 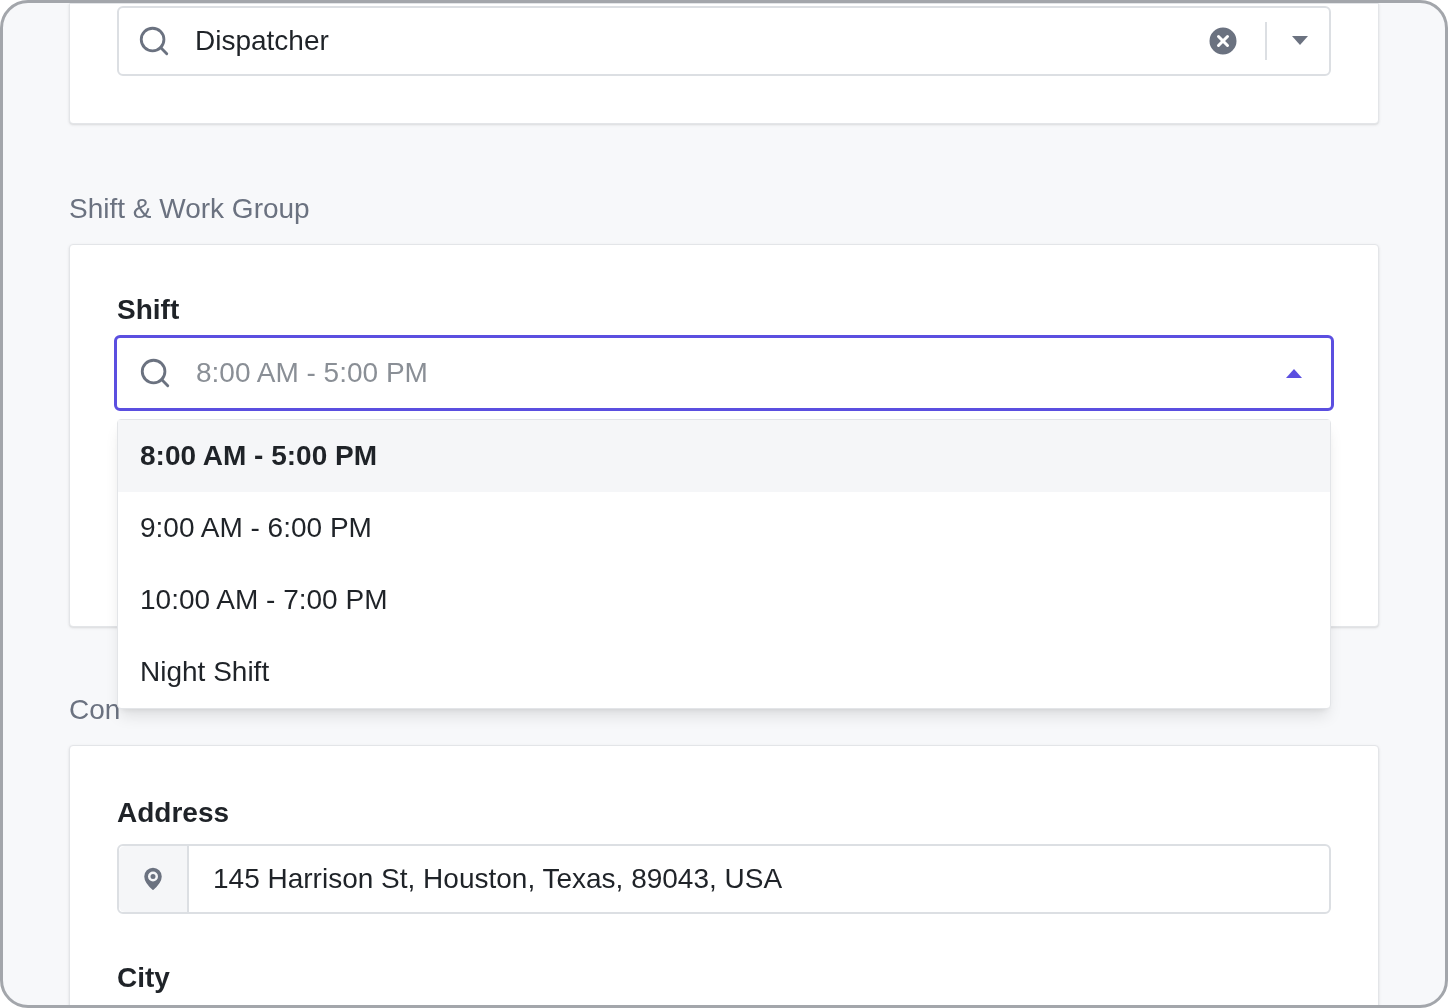 I want to click on caret-down-icon, so click(x=1300, y=41).